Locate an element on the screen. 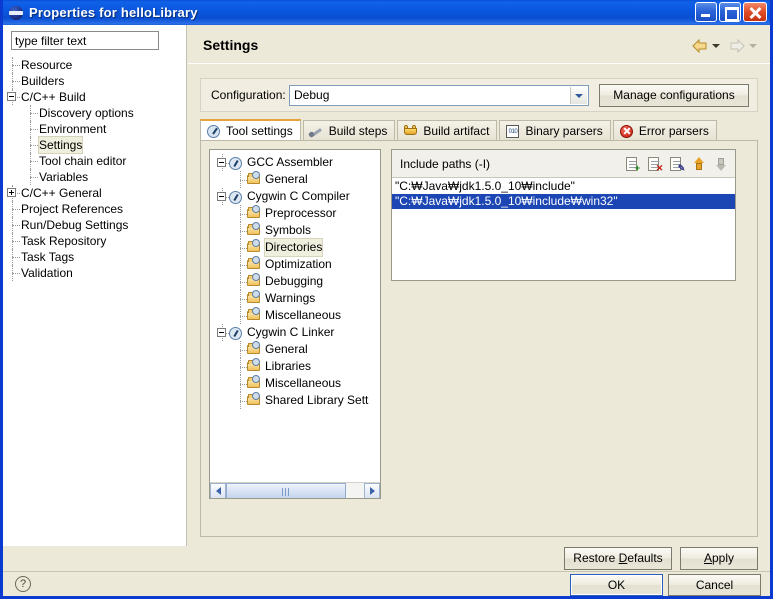 This screenshot has width=773, height=599. tool-tree-item: Cygwin C Linker is located at coordinates (295, 332).